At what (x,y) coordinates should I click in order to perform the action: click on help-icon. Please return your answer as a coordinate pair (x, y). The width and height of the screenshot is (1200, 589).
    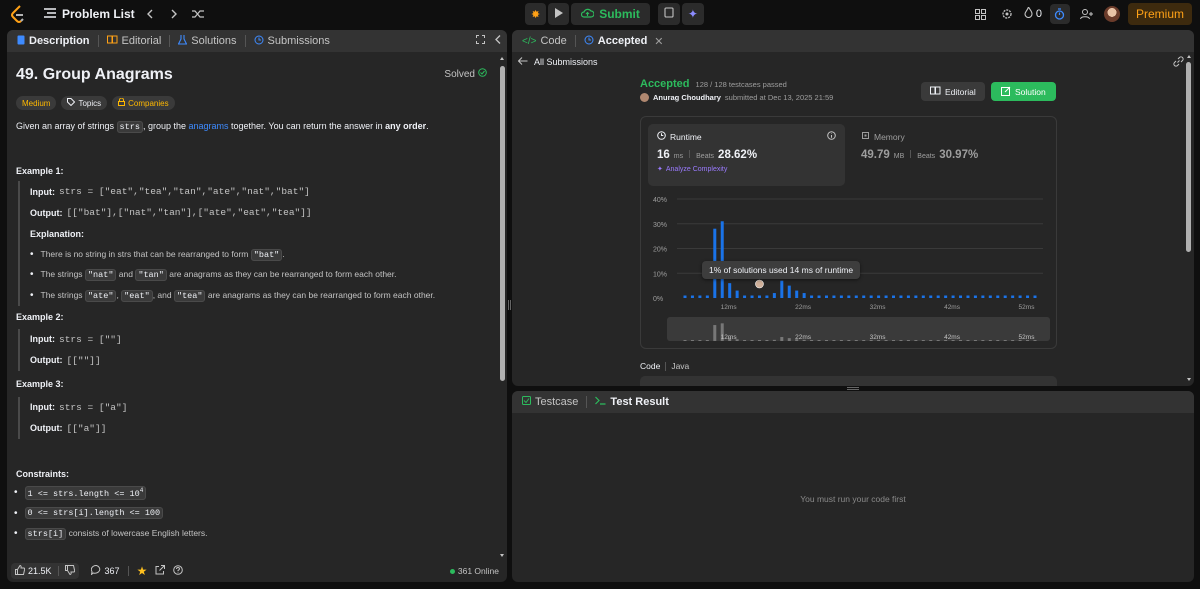
    Looking at the image, I should click on (178, 571).